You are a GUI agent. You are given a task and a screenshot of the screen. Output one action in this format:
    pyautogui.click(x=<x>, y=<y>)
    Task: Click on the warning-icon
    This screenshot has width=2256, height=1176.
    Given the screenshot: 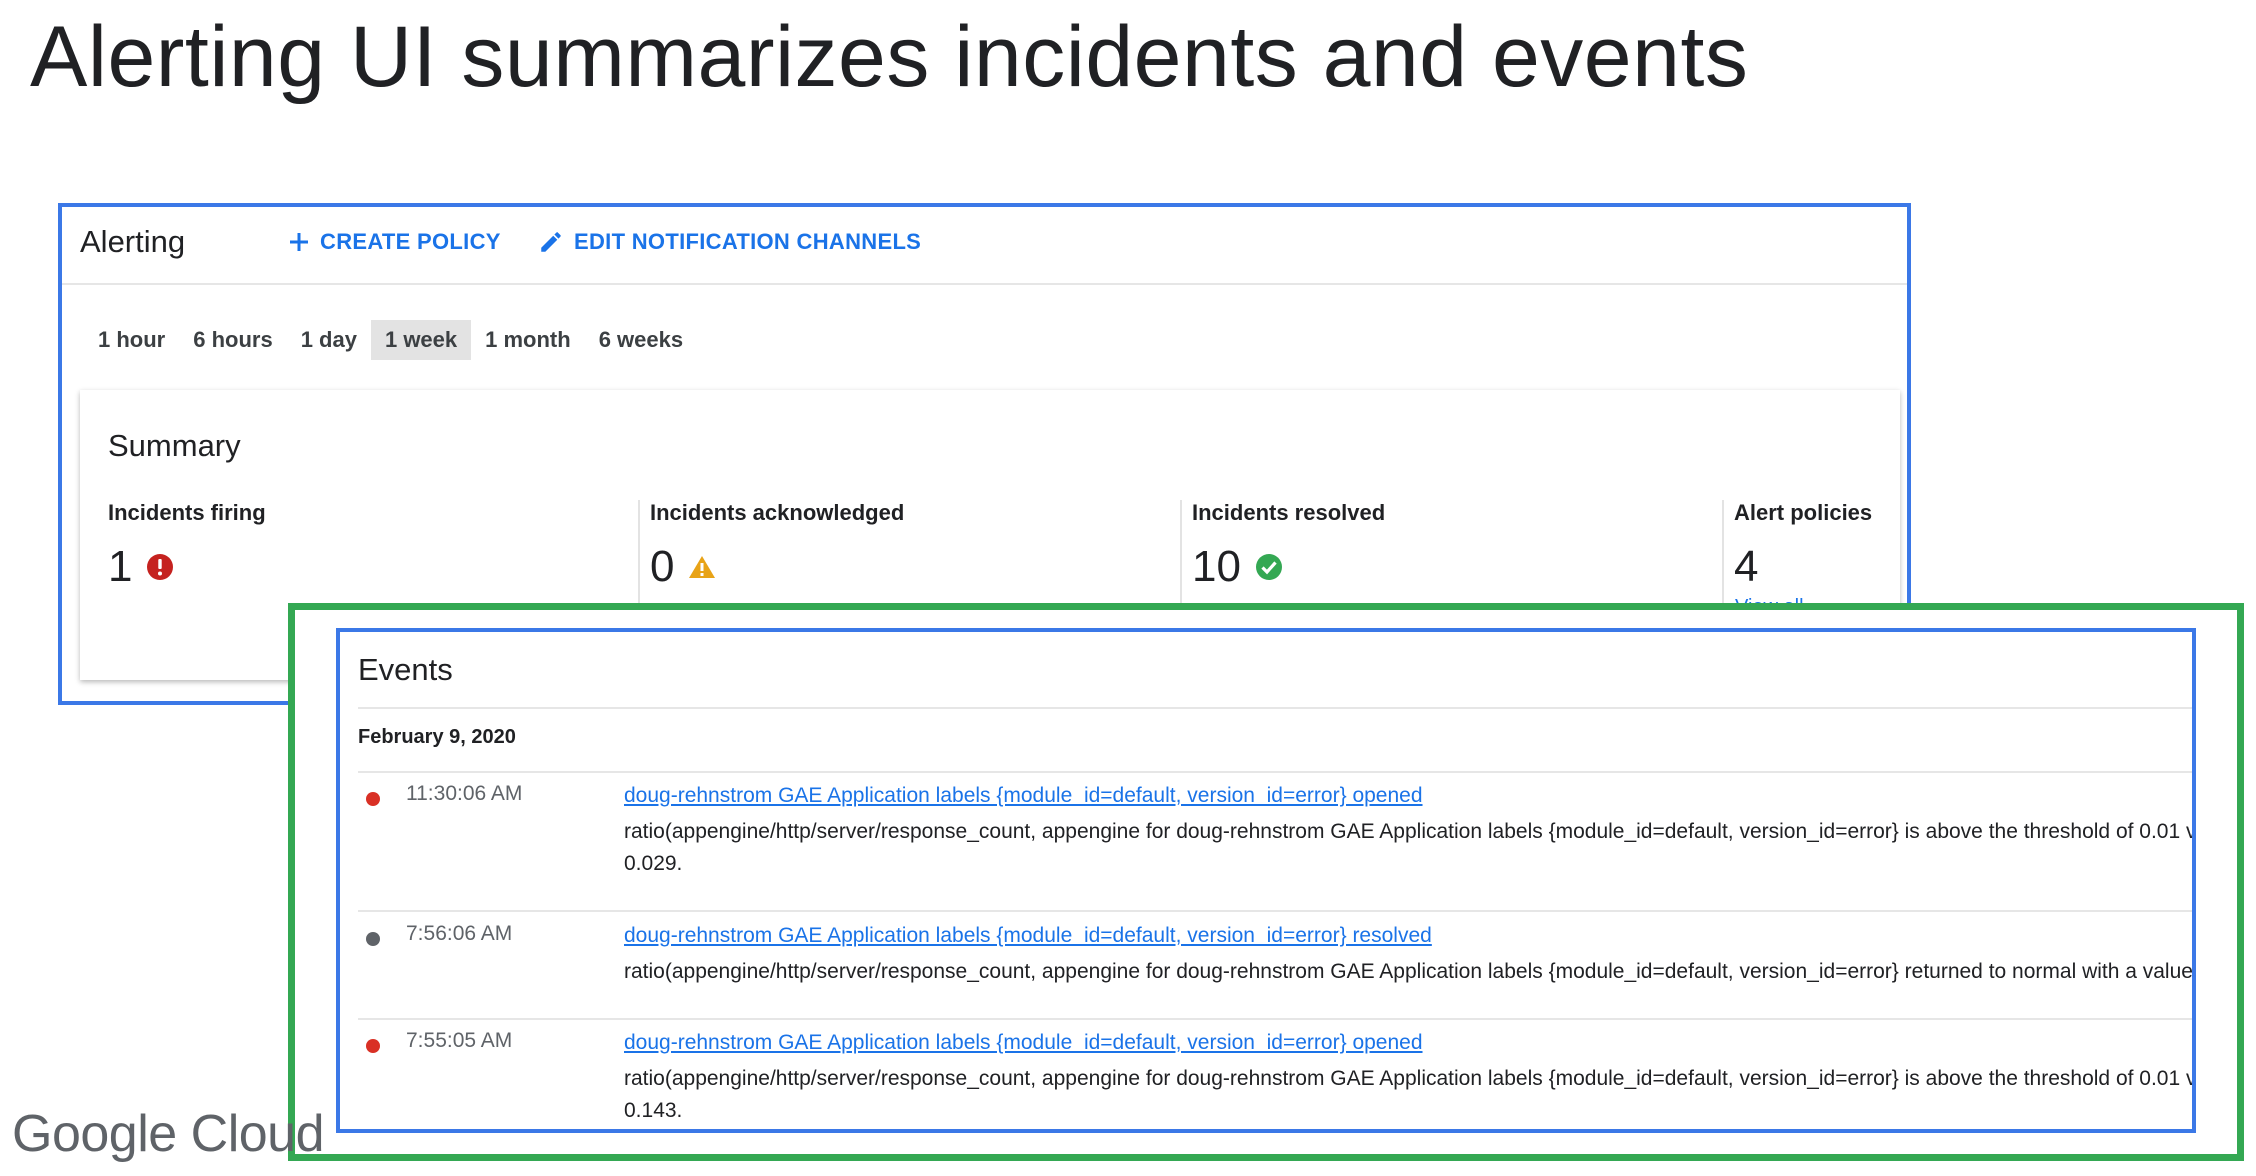 What is the action you would take?
    pyautogui.click(x=702, y=567)
    